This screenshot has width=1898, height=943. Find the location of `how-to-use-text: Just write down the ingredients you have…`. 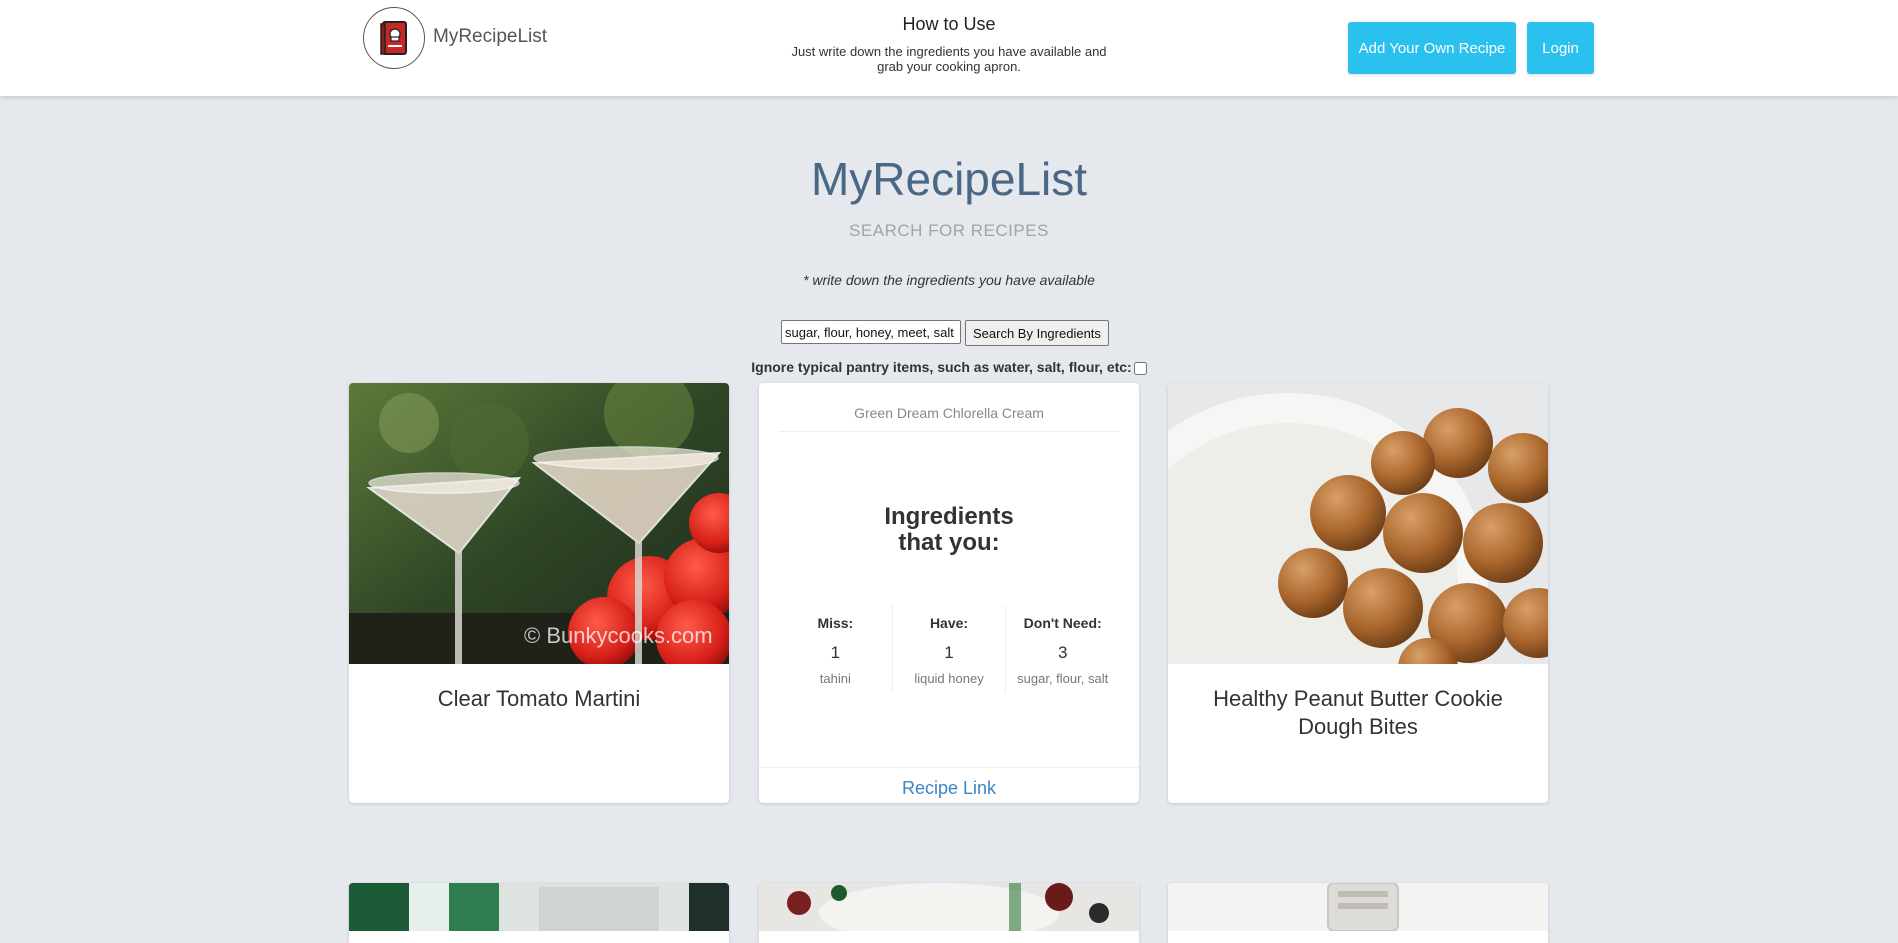

how-to-use-text: Just write down the ingredients you have… is located at coordinates (949, 59).